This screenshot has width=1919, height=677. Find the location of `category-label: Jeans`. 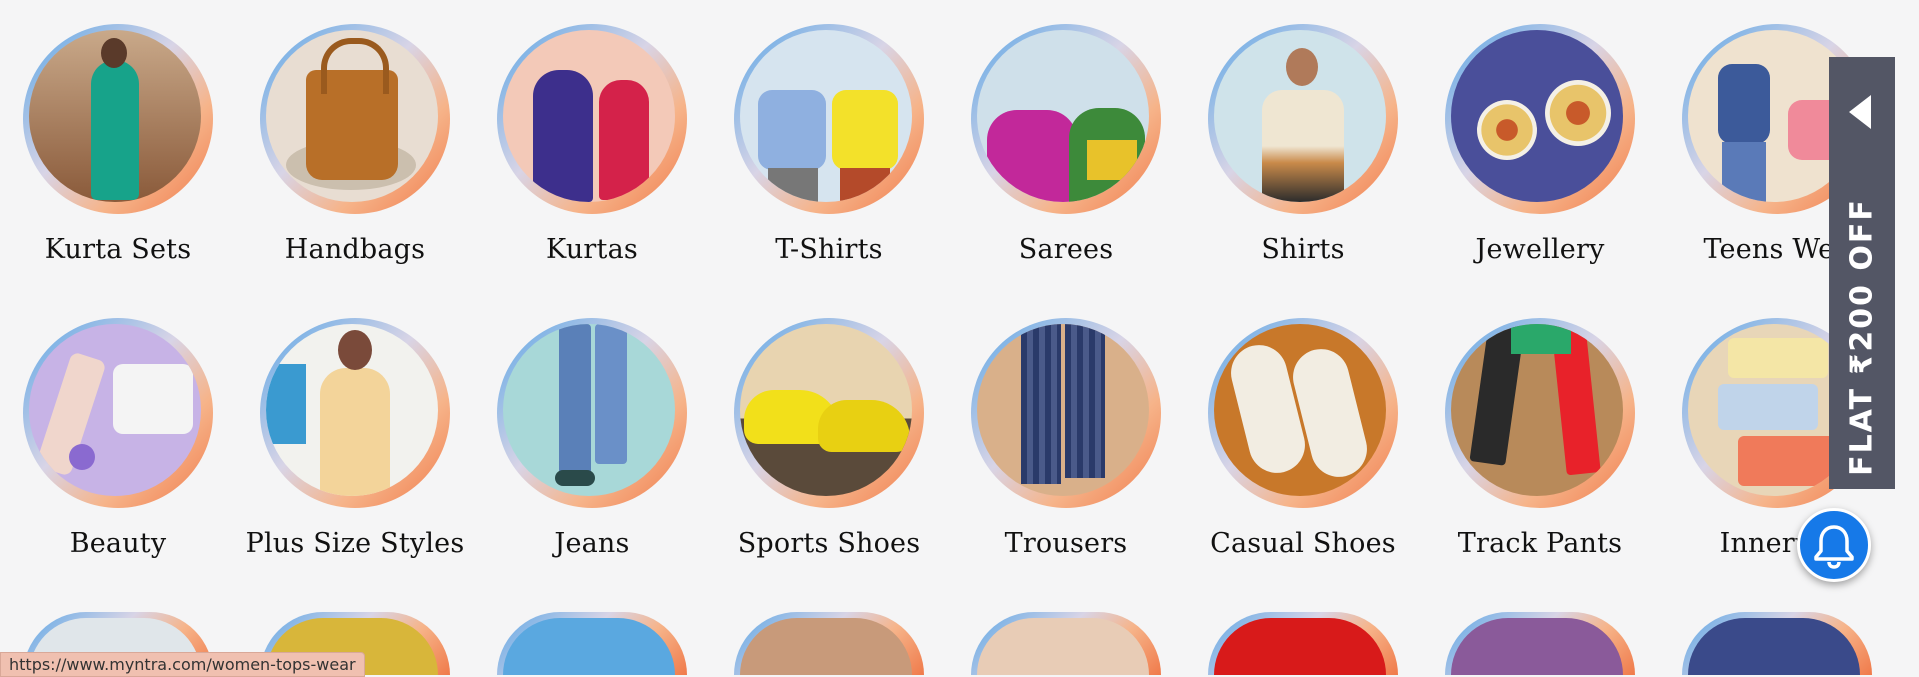

category-label: Jeans is located at coordinates (592, 543).